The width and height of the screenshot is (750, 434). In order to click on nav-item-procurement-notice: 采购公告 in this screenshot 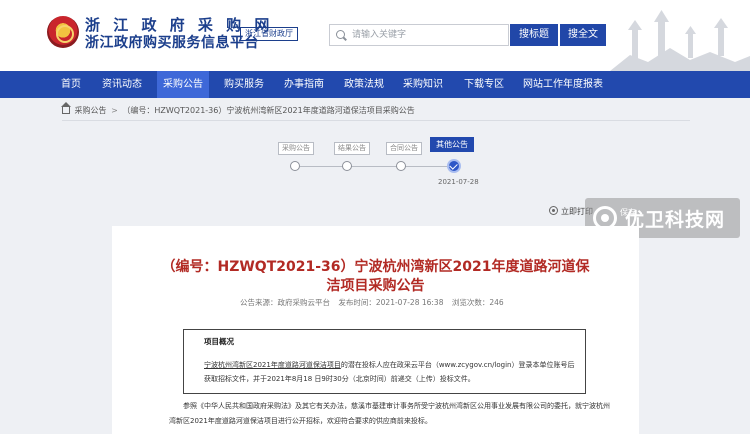, I will do `click(183, 84)`.